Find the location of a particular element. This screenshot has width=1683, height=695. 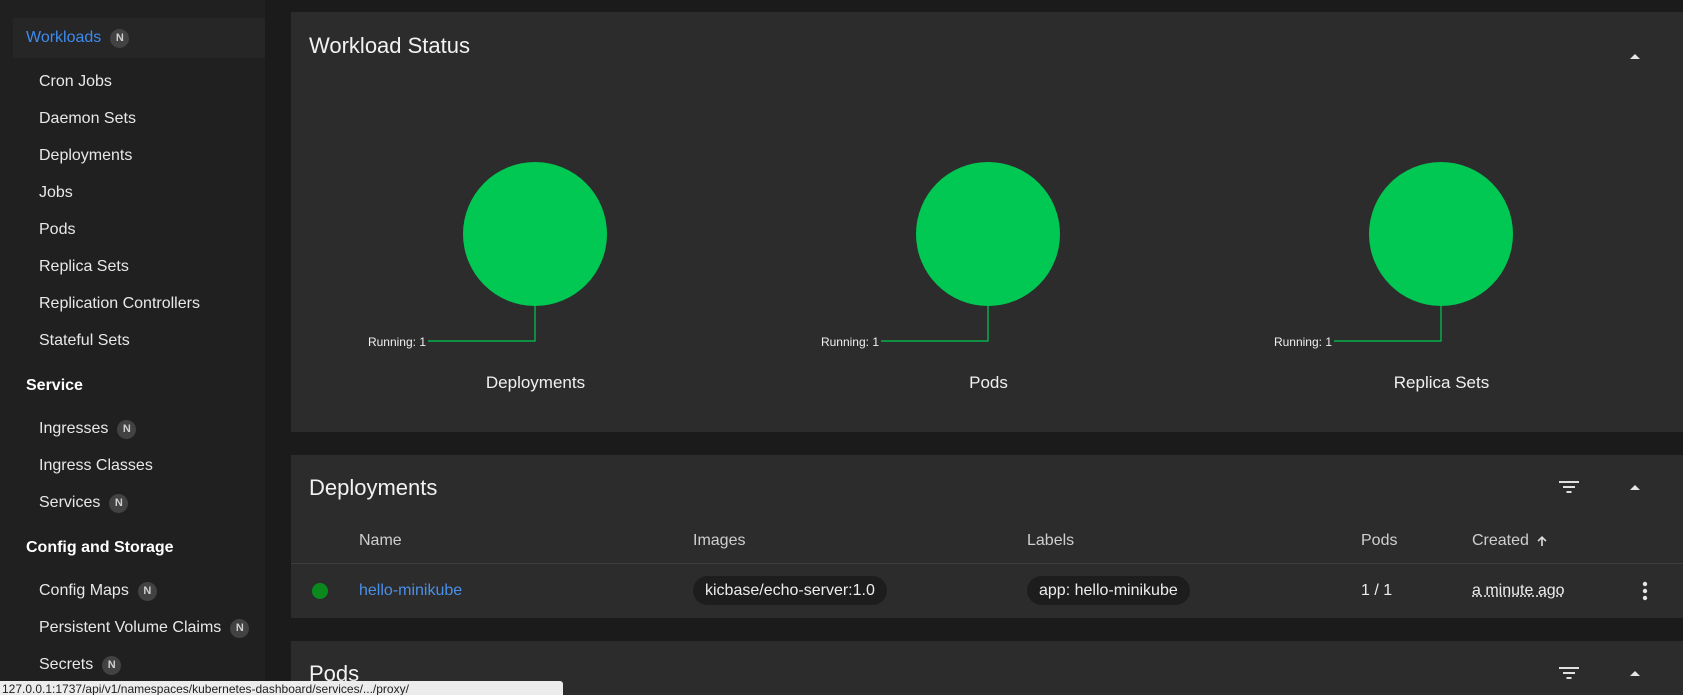

sidebar-item-daemon-sets: Daemon Sets is located at coordinates (87, 119).